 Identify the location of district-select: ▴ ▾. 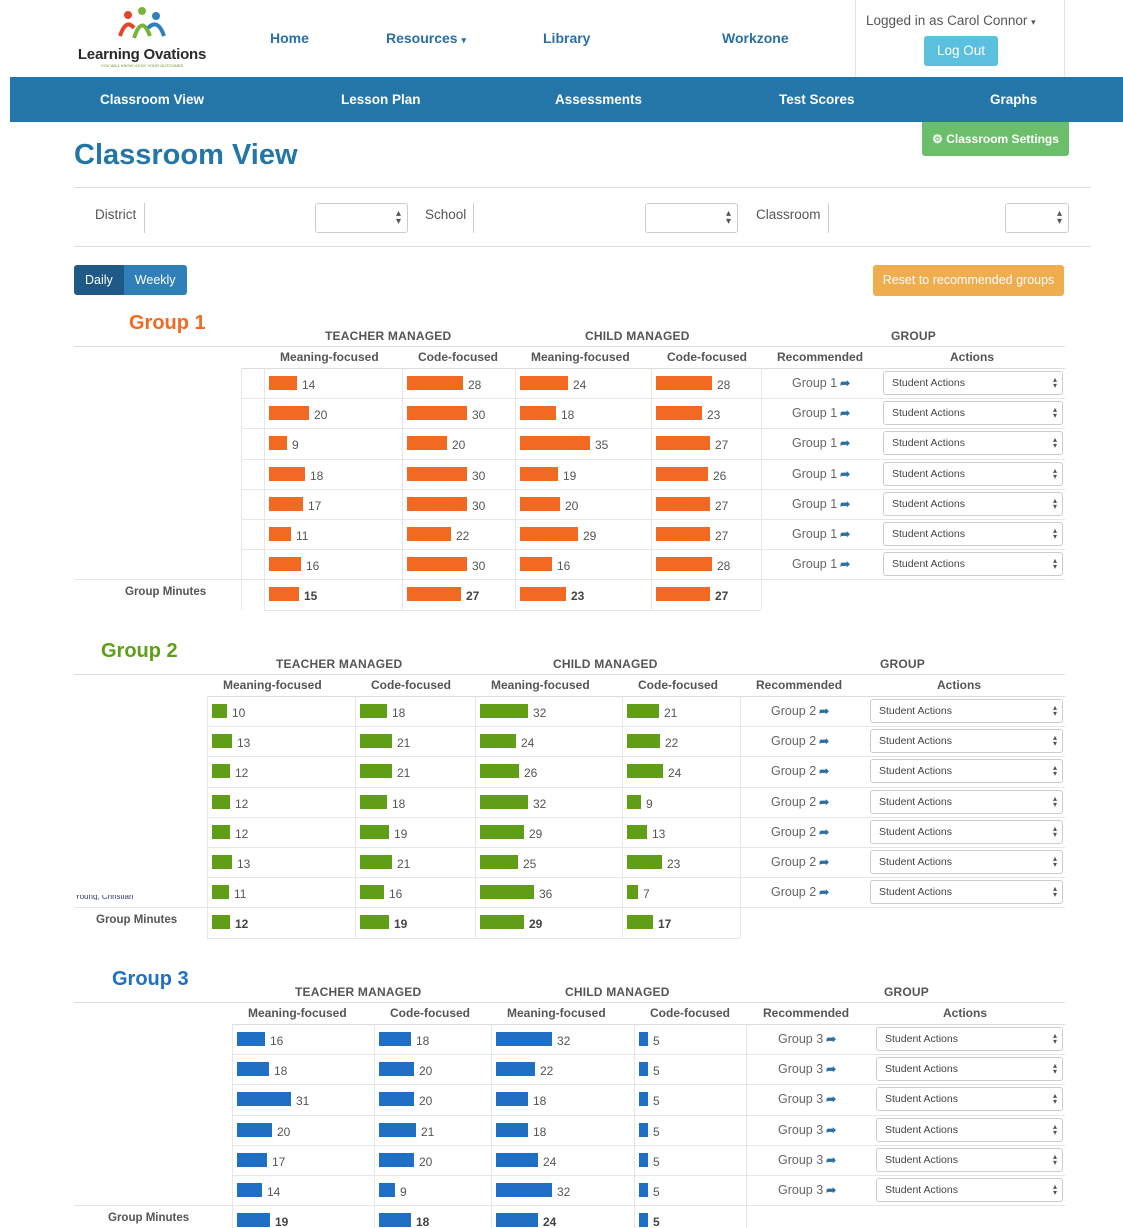
(361, 218).